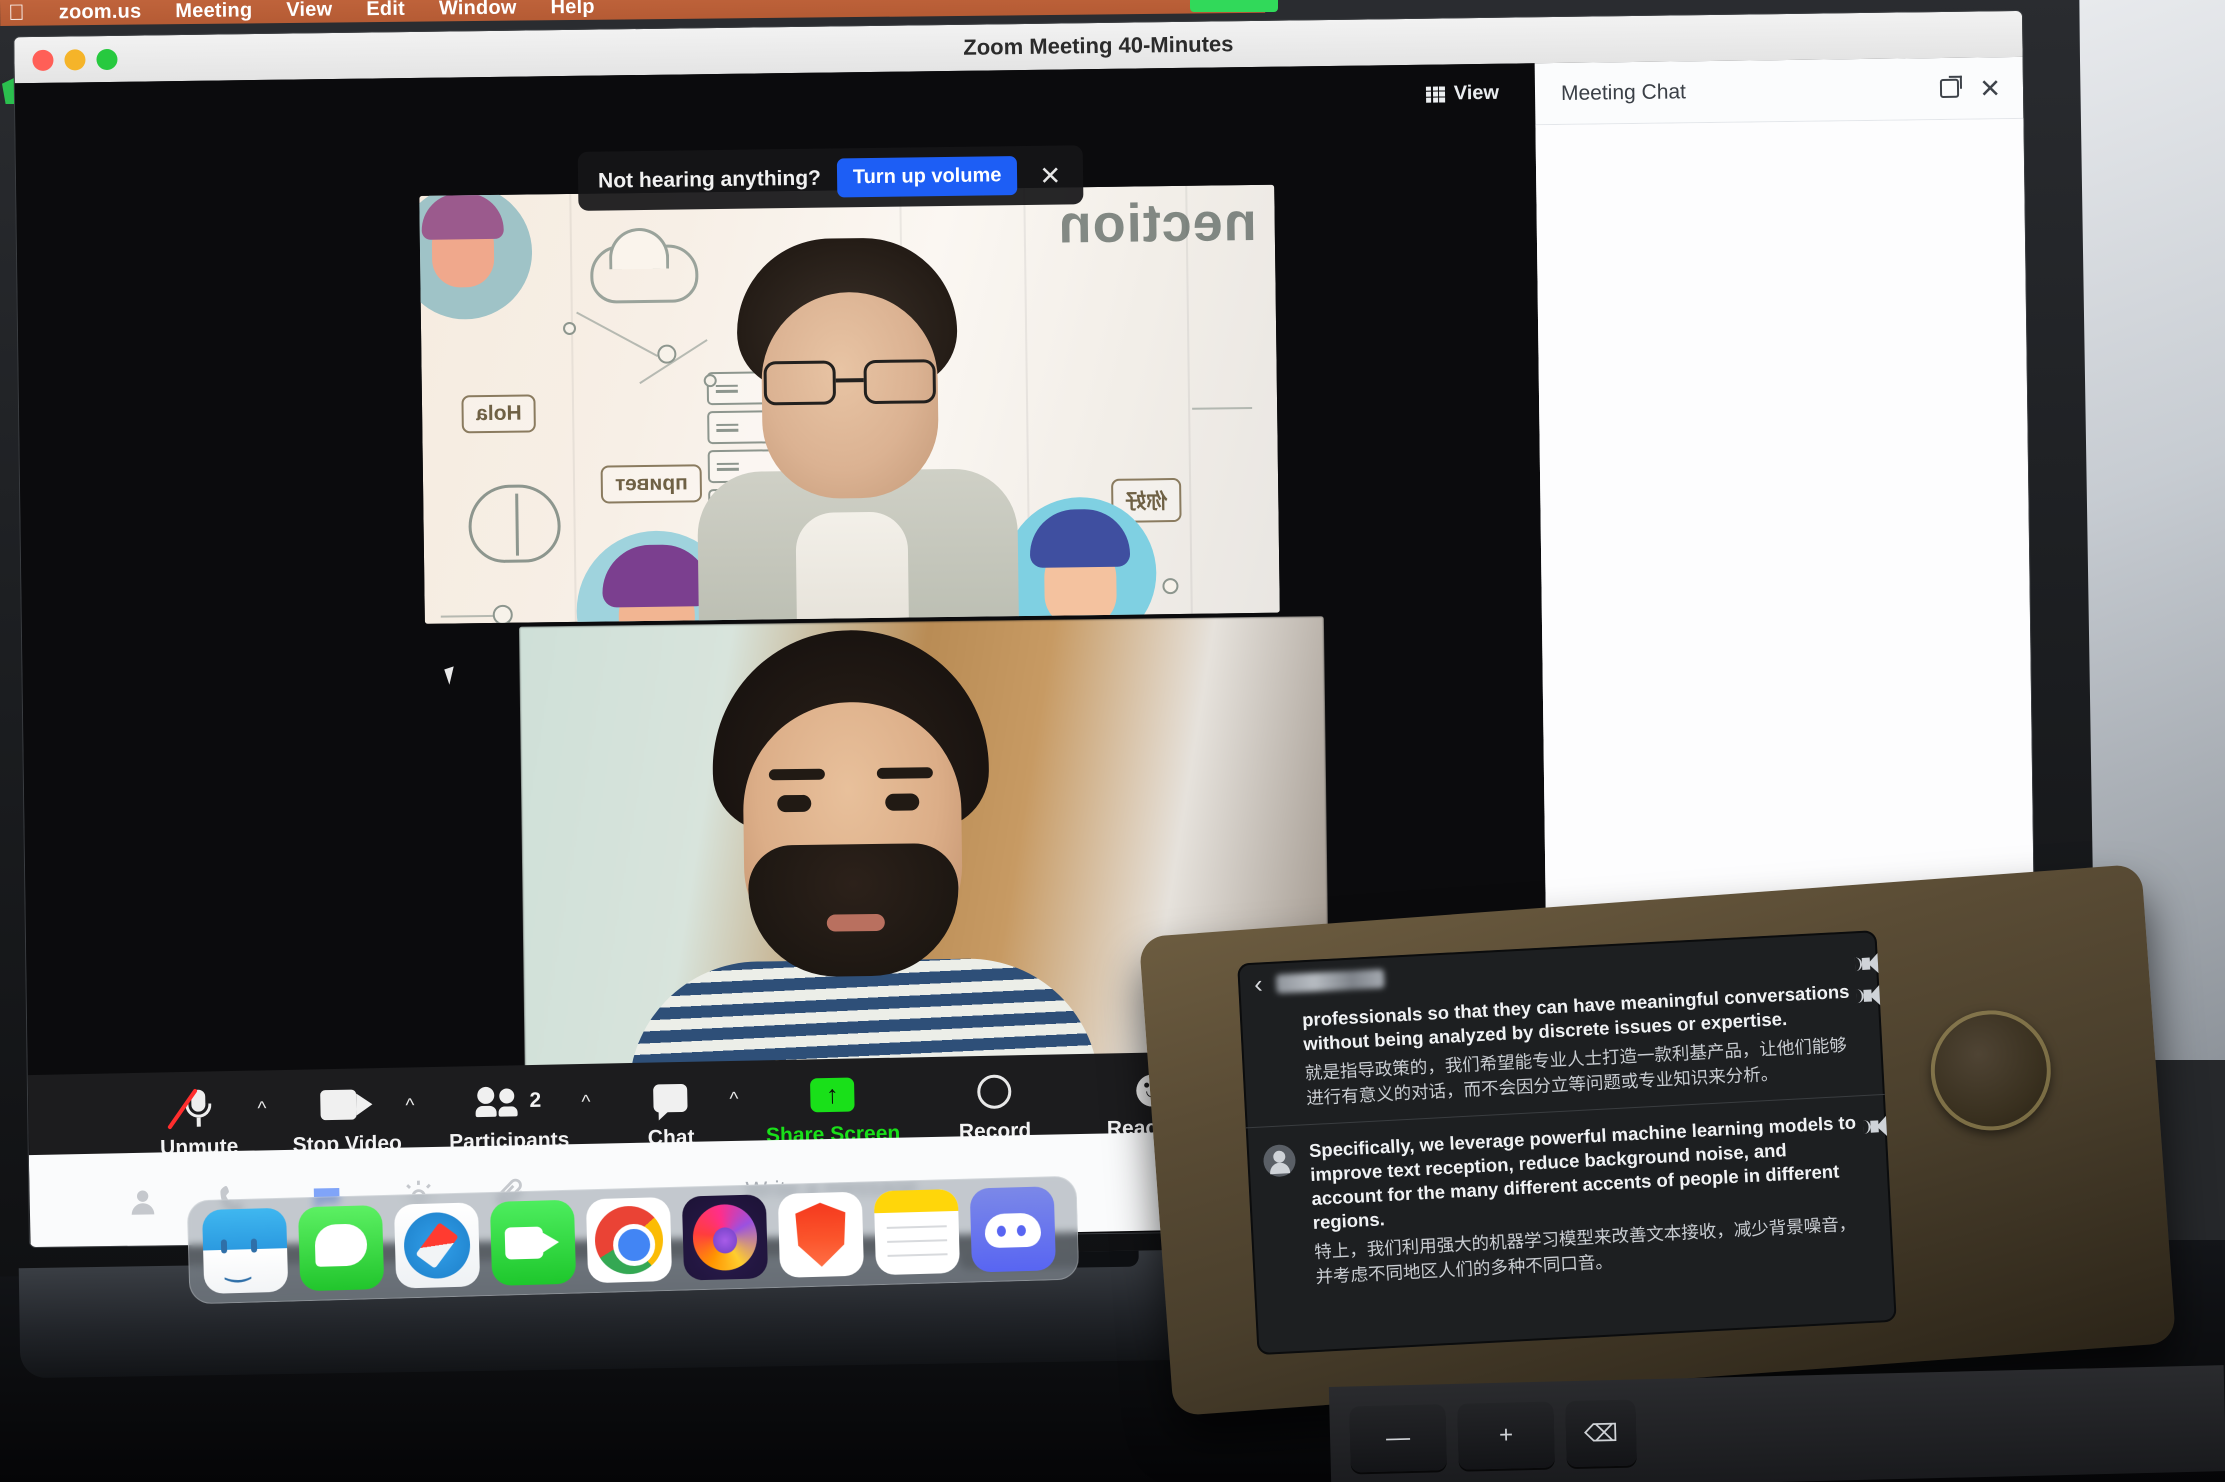  I want to click on view-button: View, so click(1463, 94).